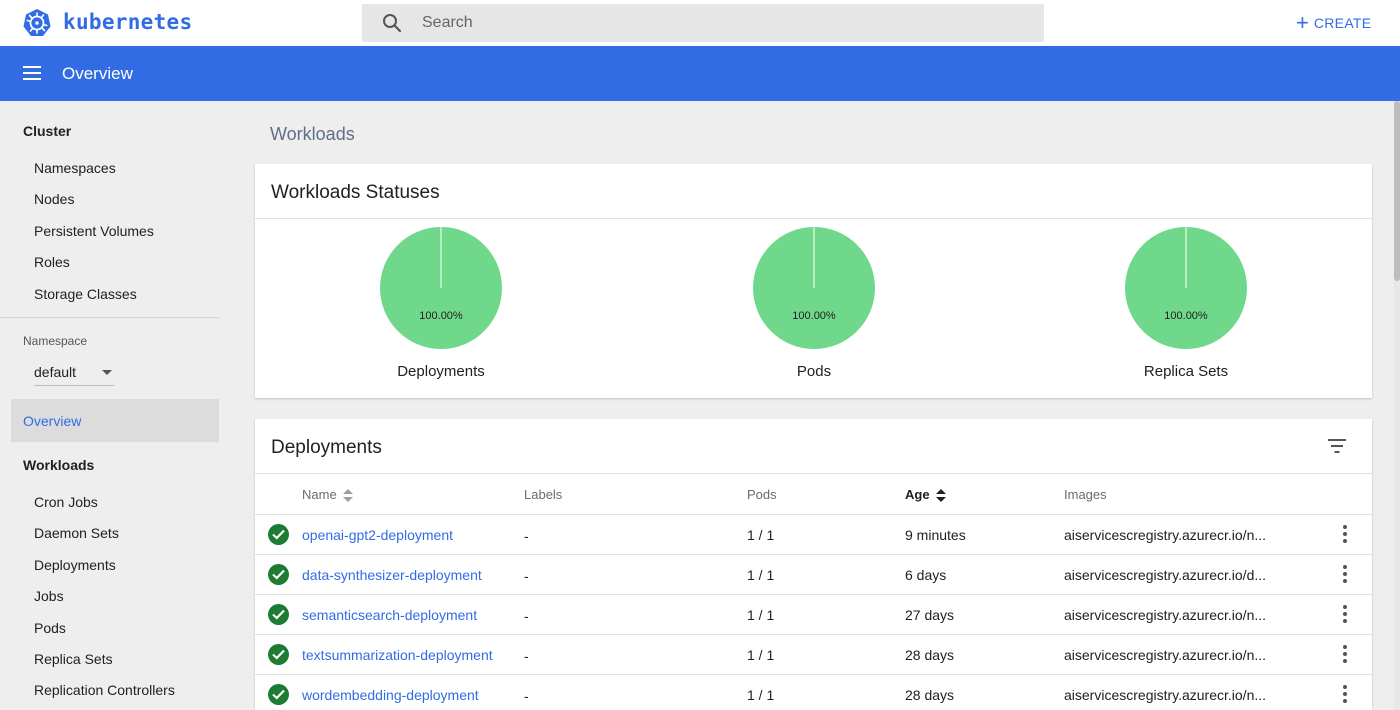 The height and width of the screenshot is (710, 1400). I want to click on chart-label-replica-sets: Replica Sets, so click(1186, 371).